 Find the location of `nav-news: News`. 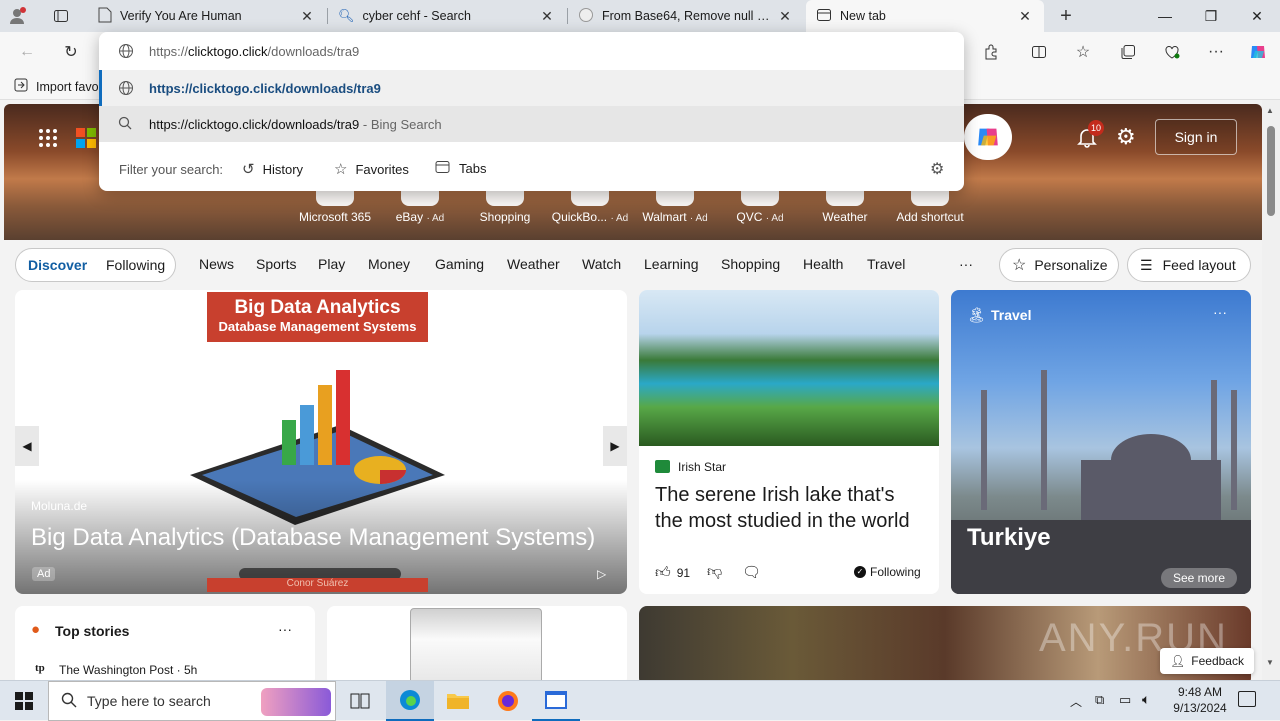

nav-news: News is located at coordinates (216, 264).